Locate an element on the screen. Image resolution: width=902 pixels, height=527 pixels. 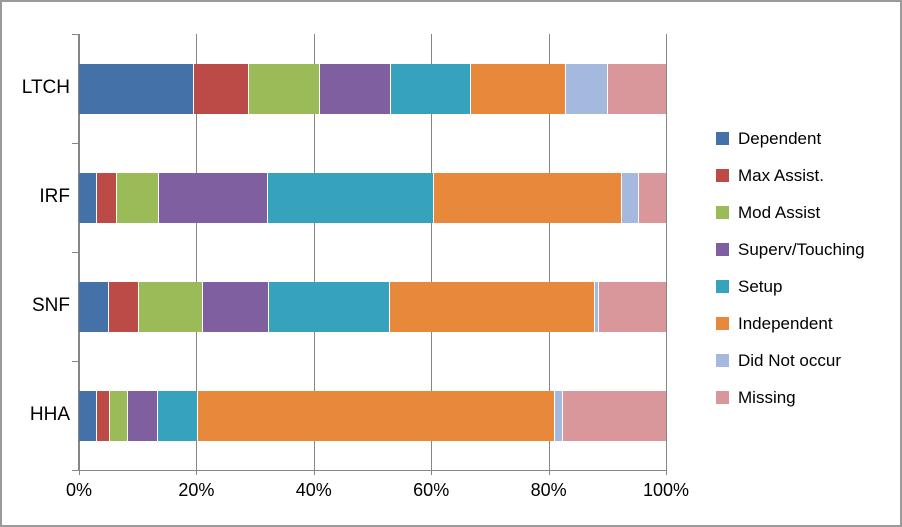
legend-label: Setup is located at coordinates (760, 286).